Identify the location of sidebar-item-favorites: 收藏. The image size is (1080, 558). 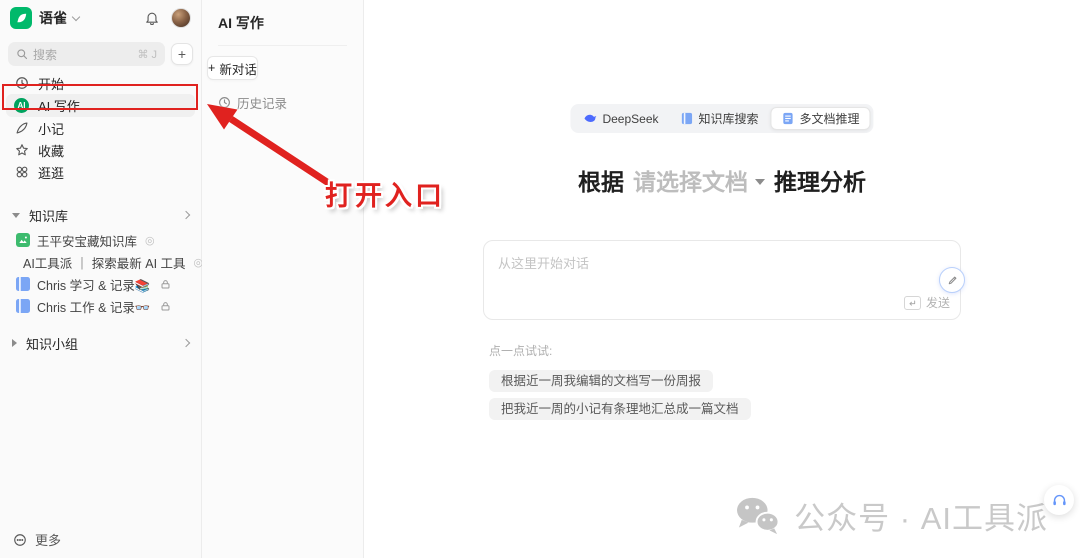
(100, 150).